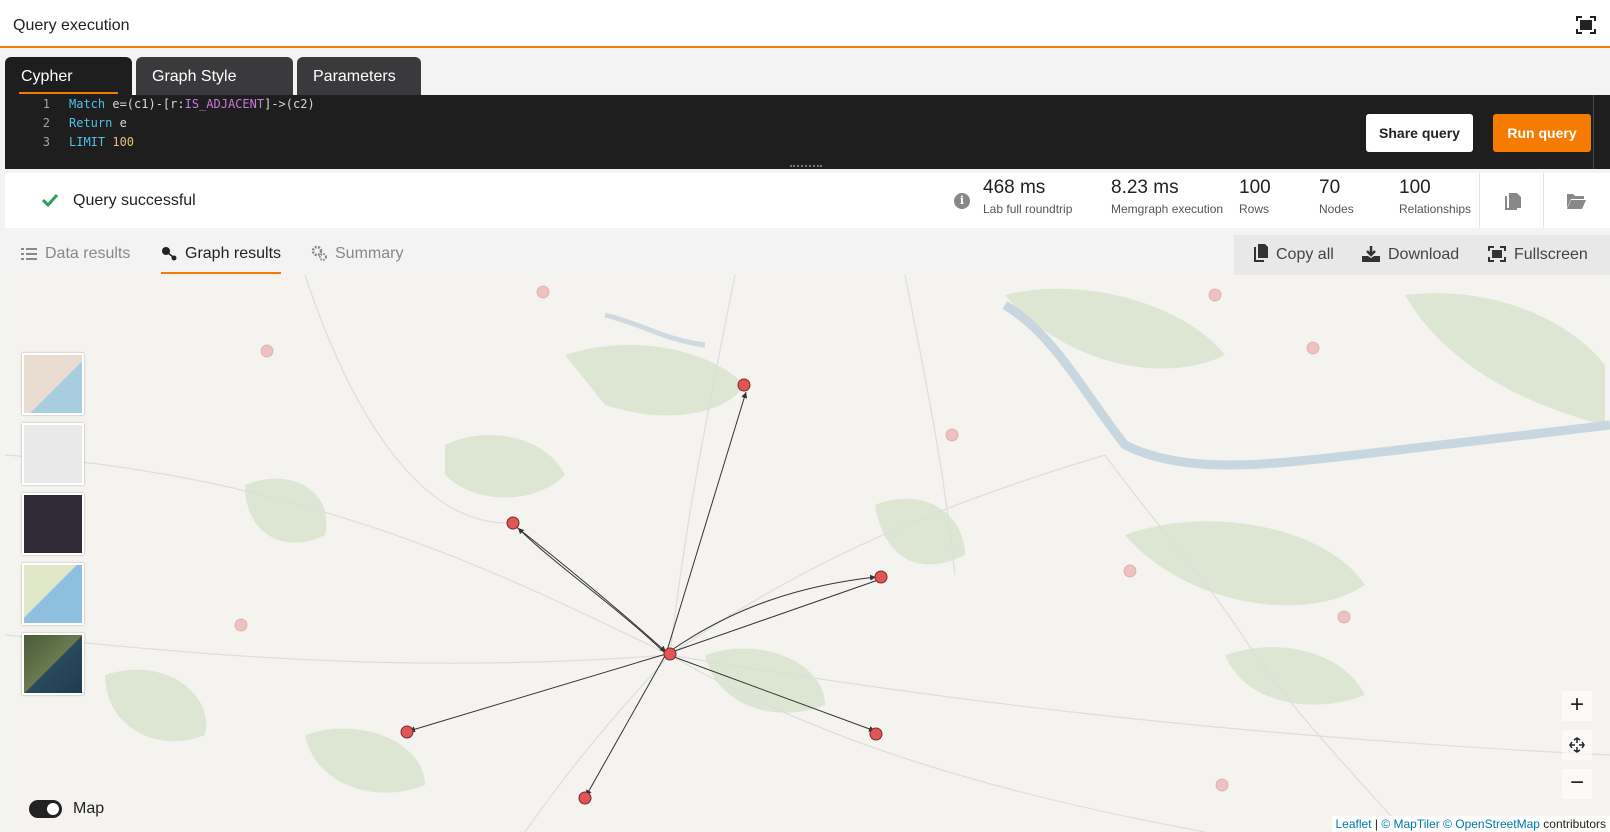 The width and height of the screenshot is (1610, 832). I want to click on metric-execution: 8.23 ms Memgraph execution, so click(1167, 196).